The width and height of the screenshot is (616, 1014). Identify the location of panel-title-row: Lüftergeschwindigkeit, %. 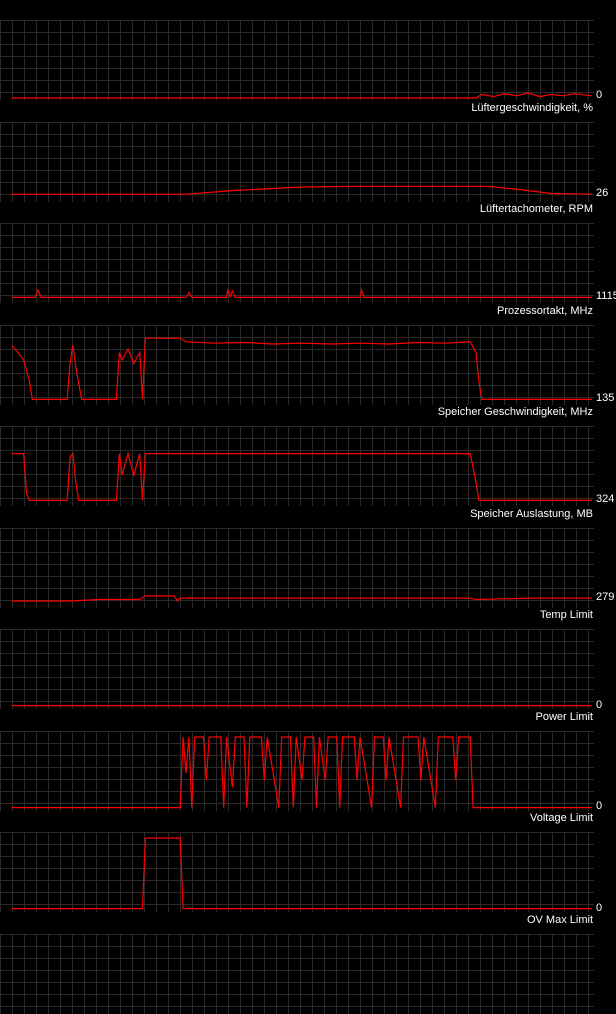
(308, 109).